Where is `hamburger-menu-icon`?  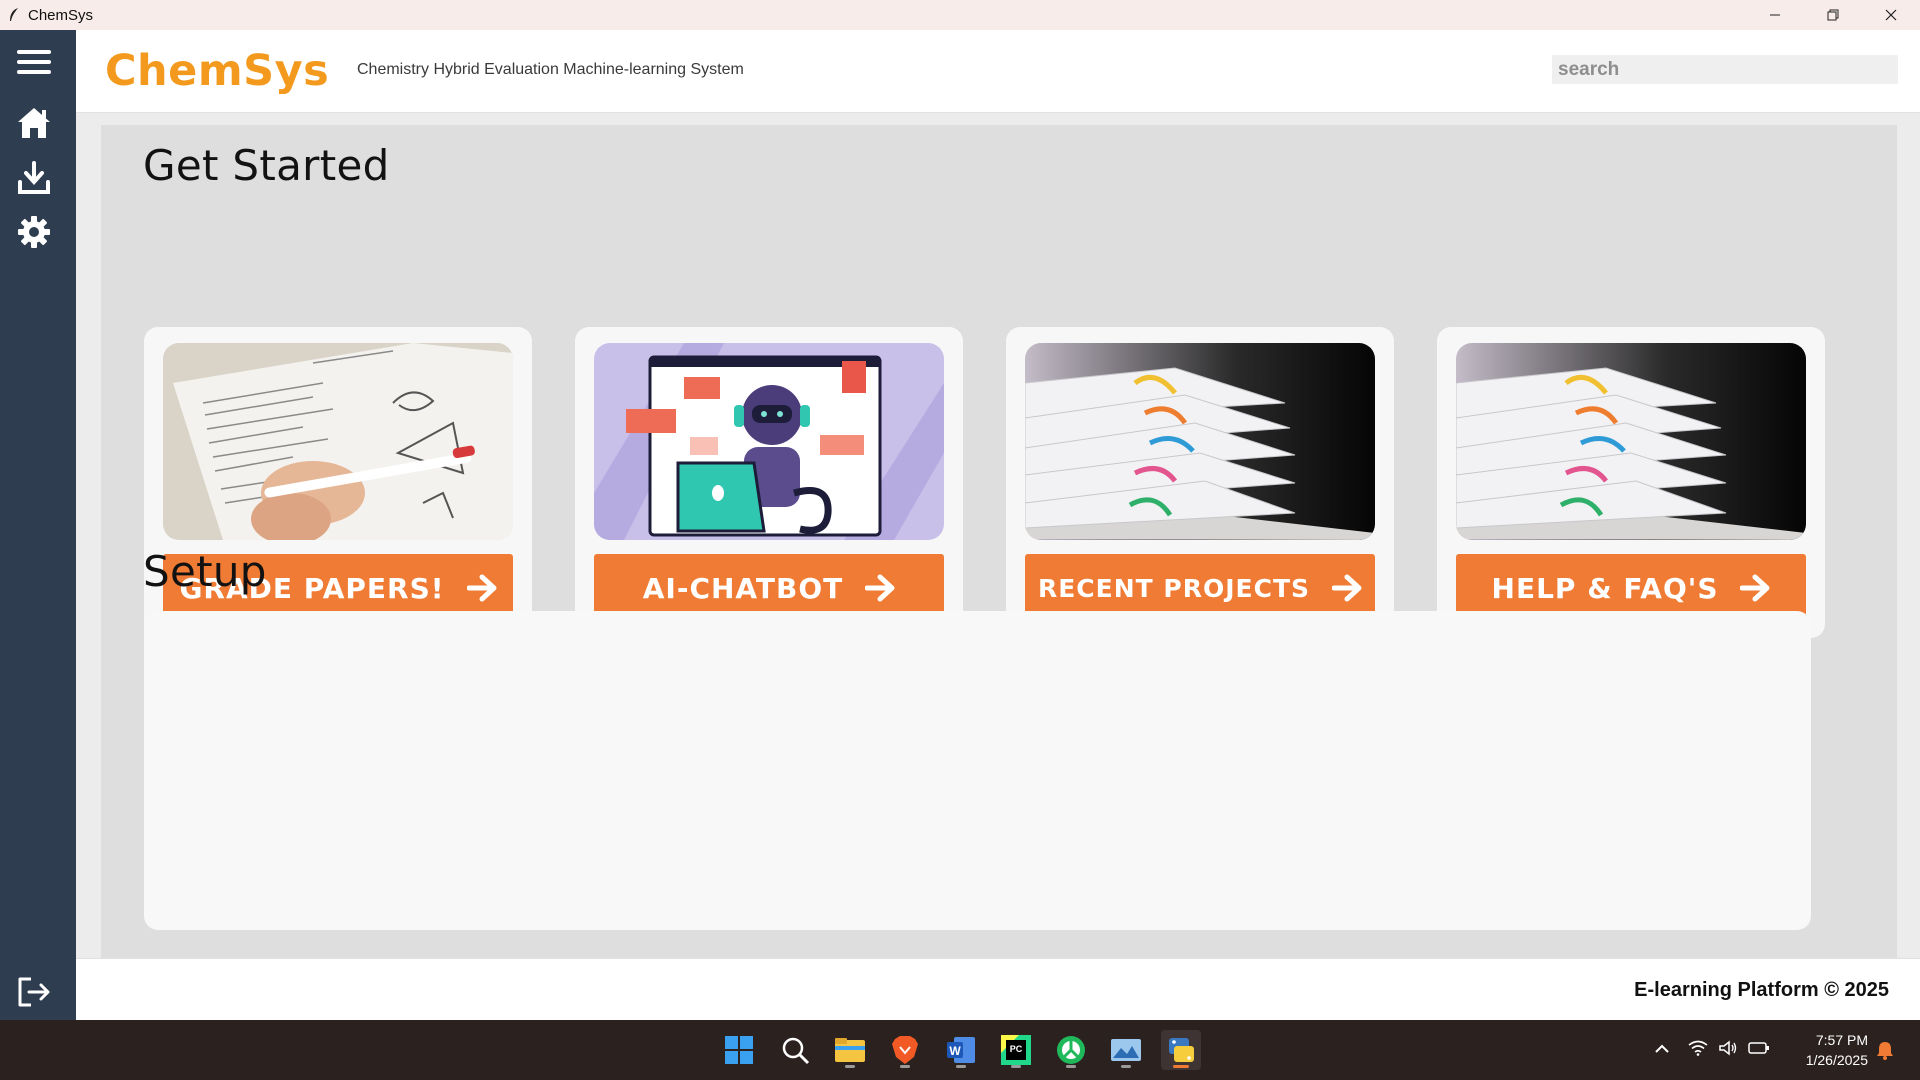 hamburger-menu-icon is located at coordinates (34, 62).